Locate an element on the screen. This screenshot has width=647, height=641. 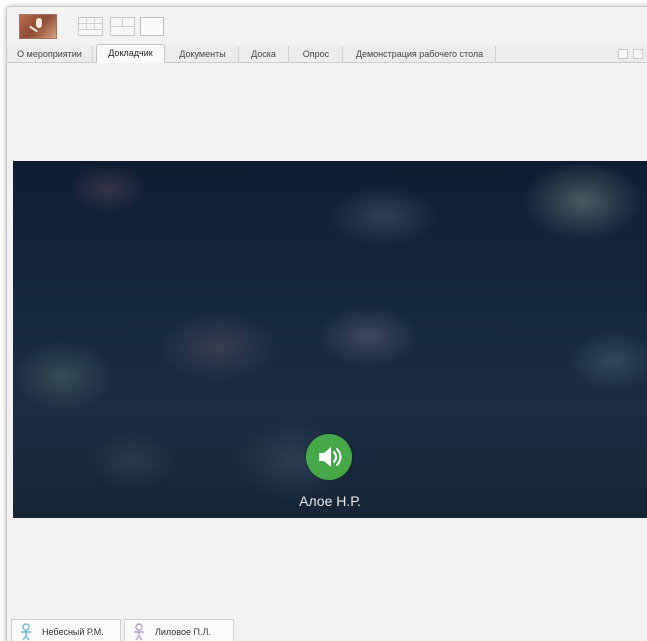
tab-whiteboard: Доска is located at coordinates (264, 54).